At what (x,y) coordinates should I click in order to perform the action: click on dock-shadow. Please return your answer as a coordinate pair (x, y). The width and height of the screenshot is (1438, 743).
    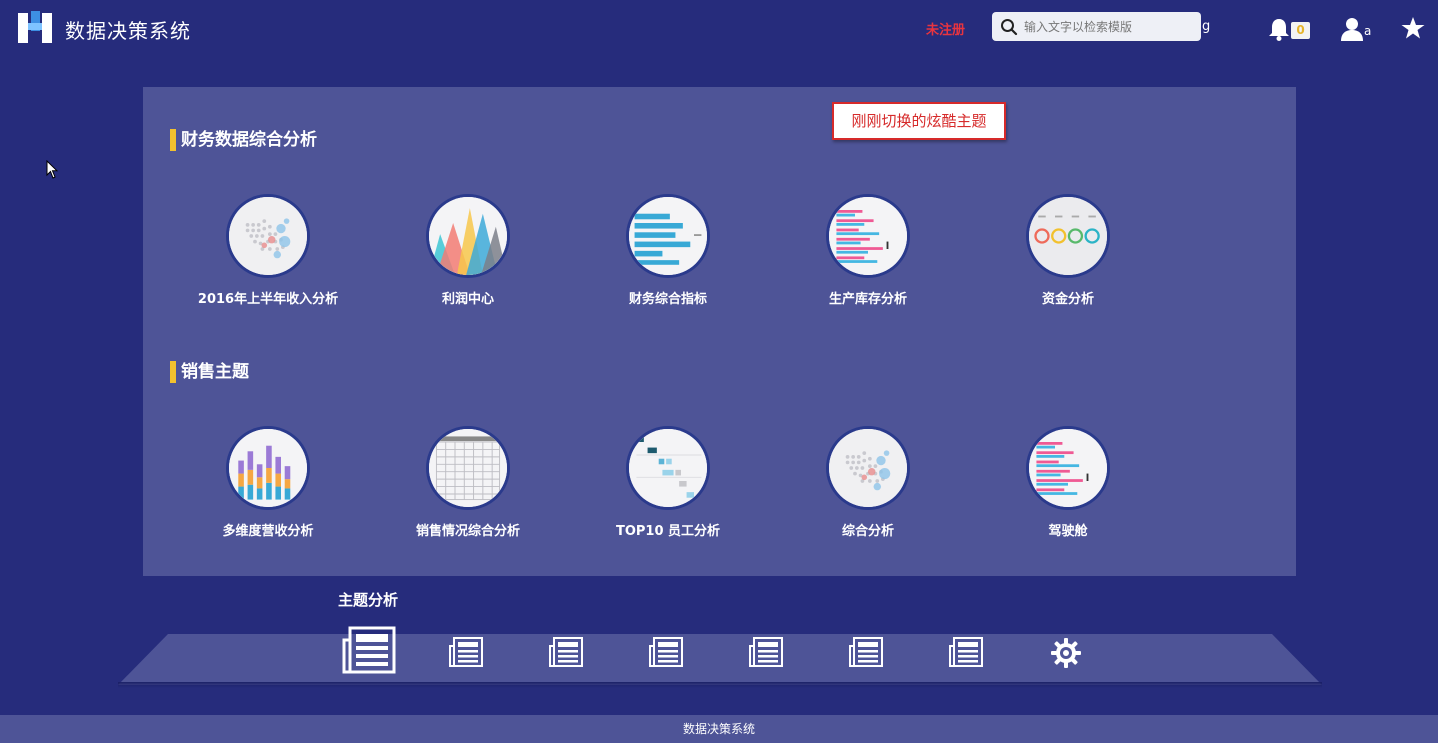
    Looking at the image, I should click on (720, 685).